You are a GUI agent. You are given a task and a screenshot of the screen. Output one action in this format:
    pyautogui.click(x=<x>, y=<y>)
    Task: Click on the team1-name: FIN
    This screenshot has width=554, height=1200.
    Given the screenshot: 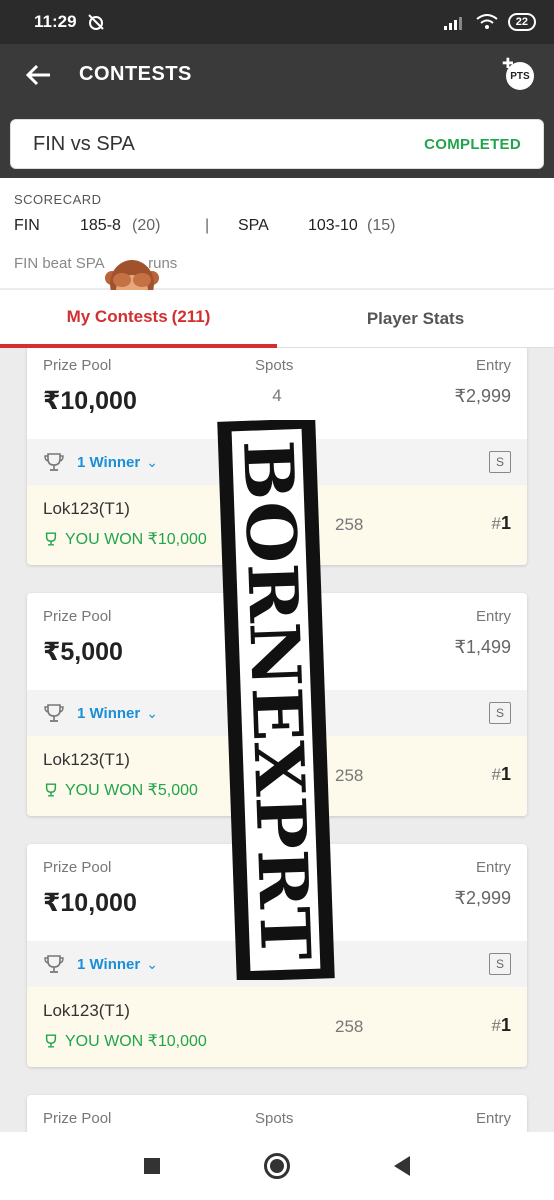 What is the action you would take?
    pyautogui.click(x=27, y=225)
    